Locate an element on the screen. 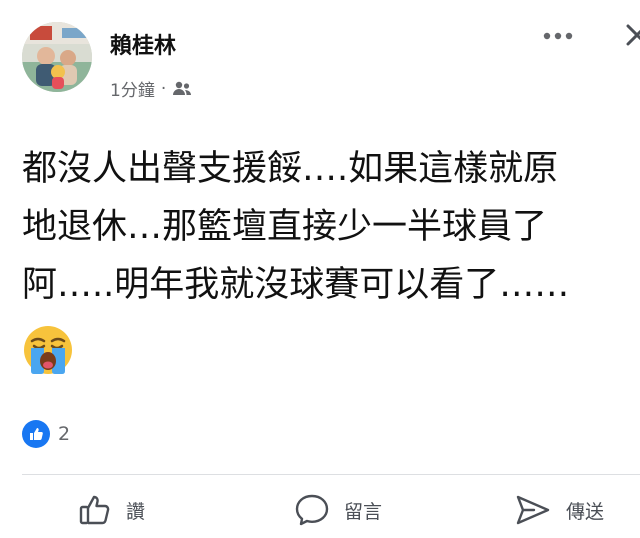 This screenshot has width=640, height=538. avatar-photo is located at coordinates (57, 57).